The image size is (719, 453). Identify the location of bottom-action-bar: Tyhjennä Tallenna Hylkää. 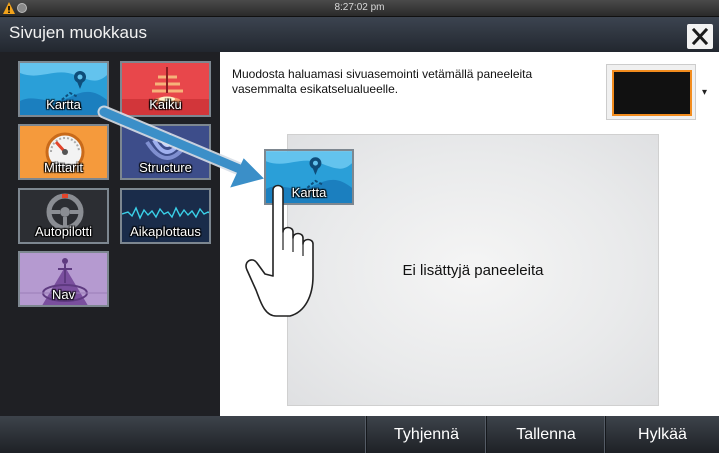
(359, 434).